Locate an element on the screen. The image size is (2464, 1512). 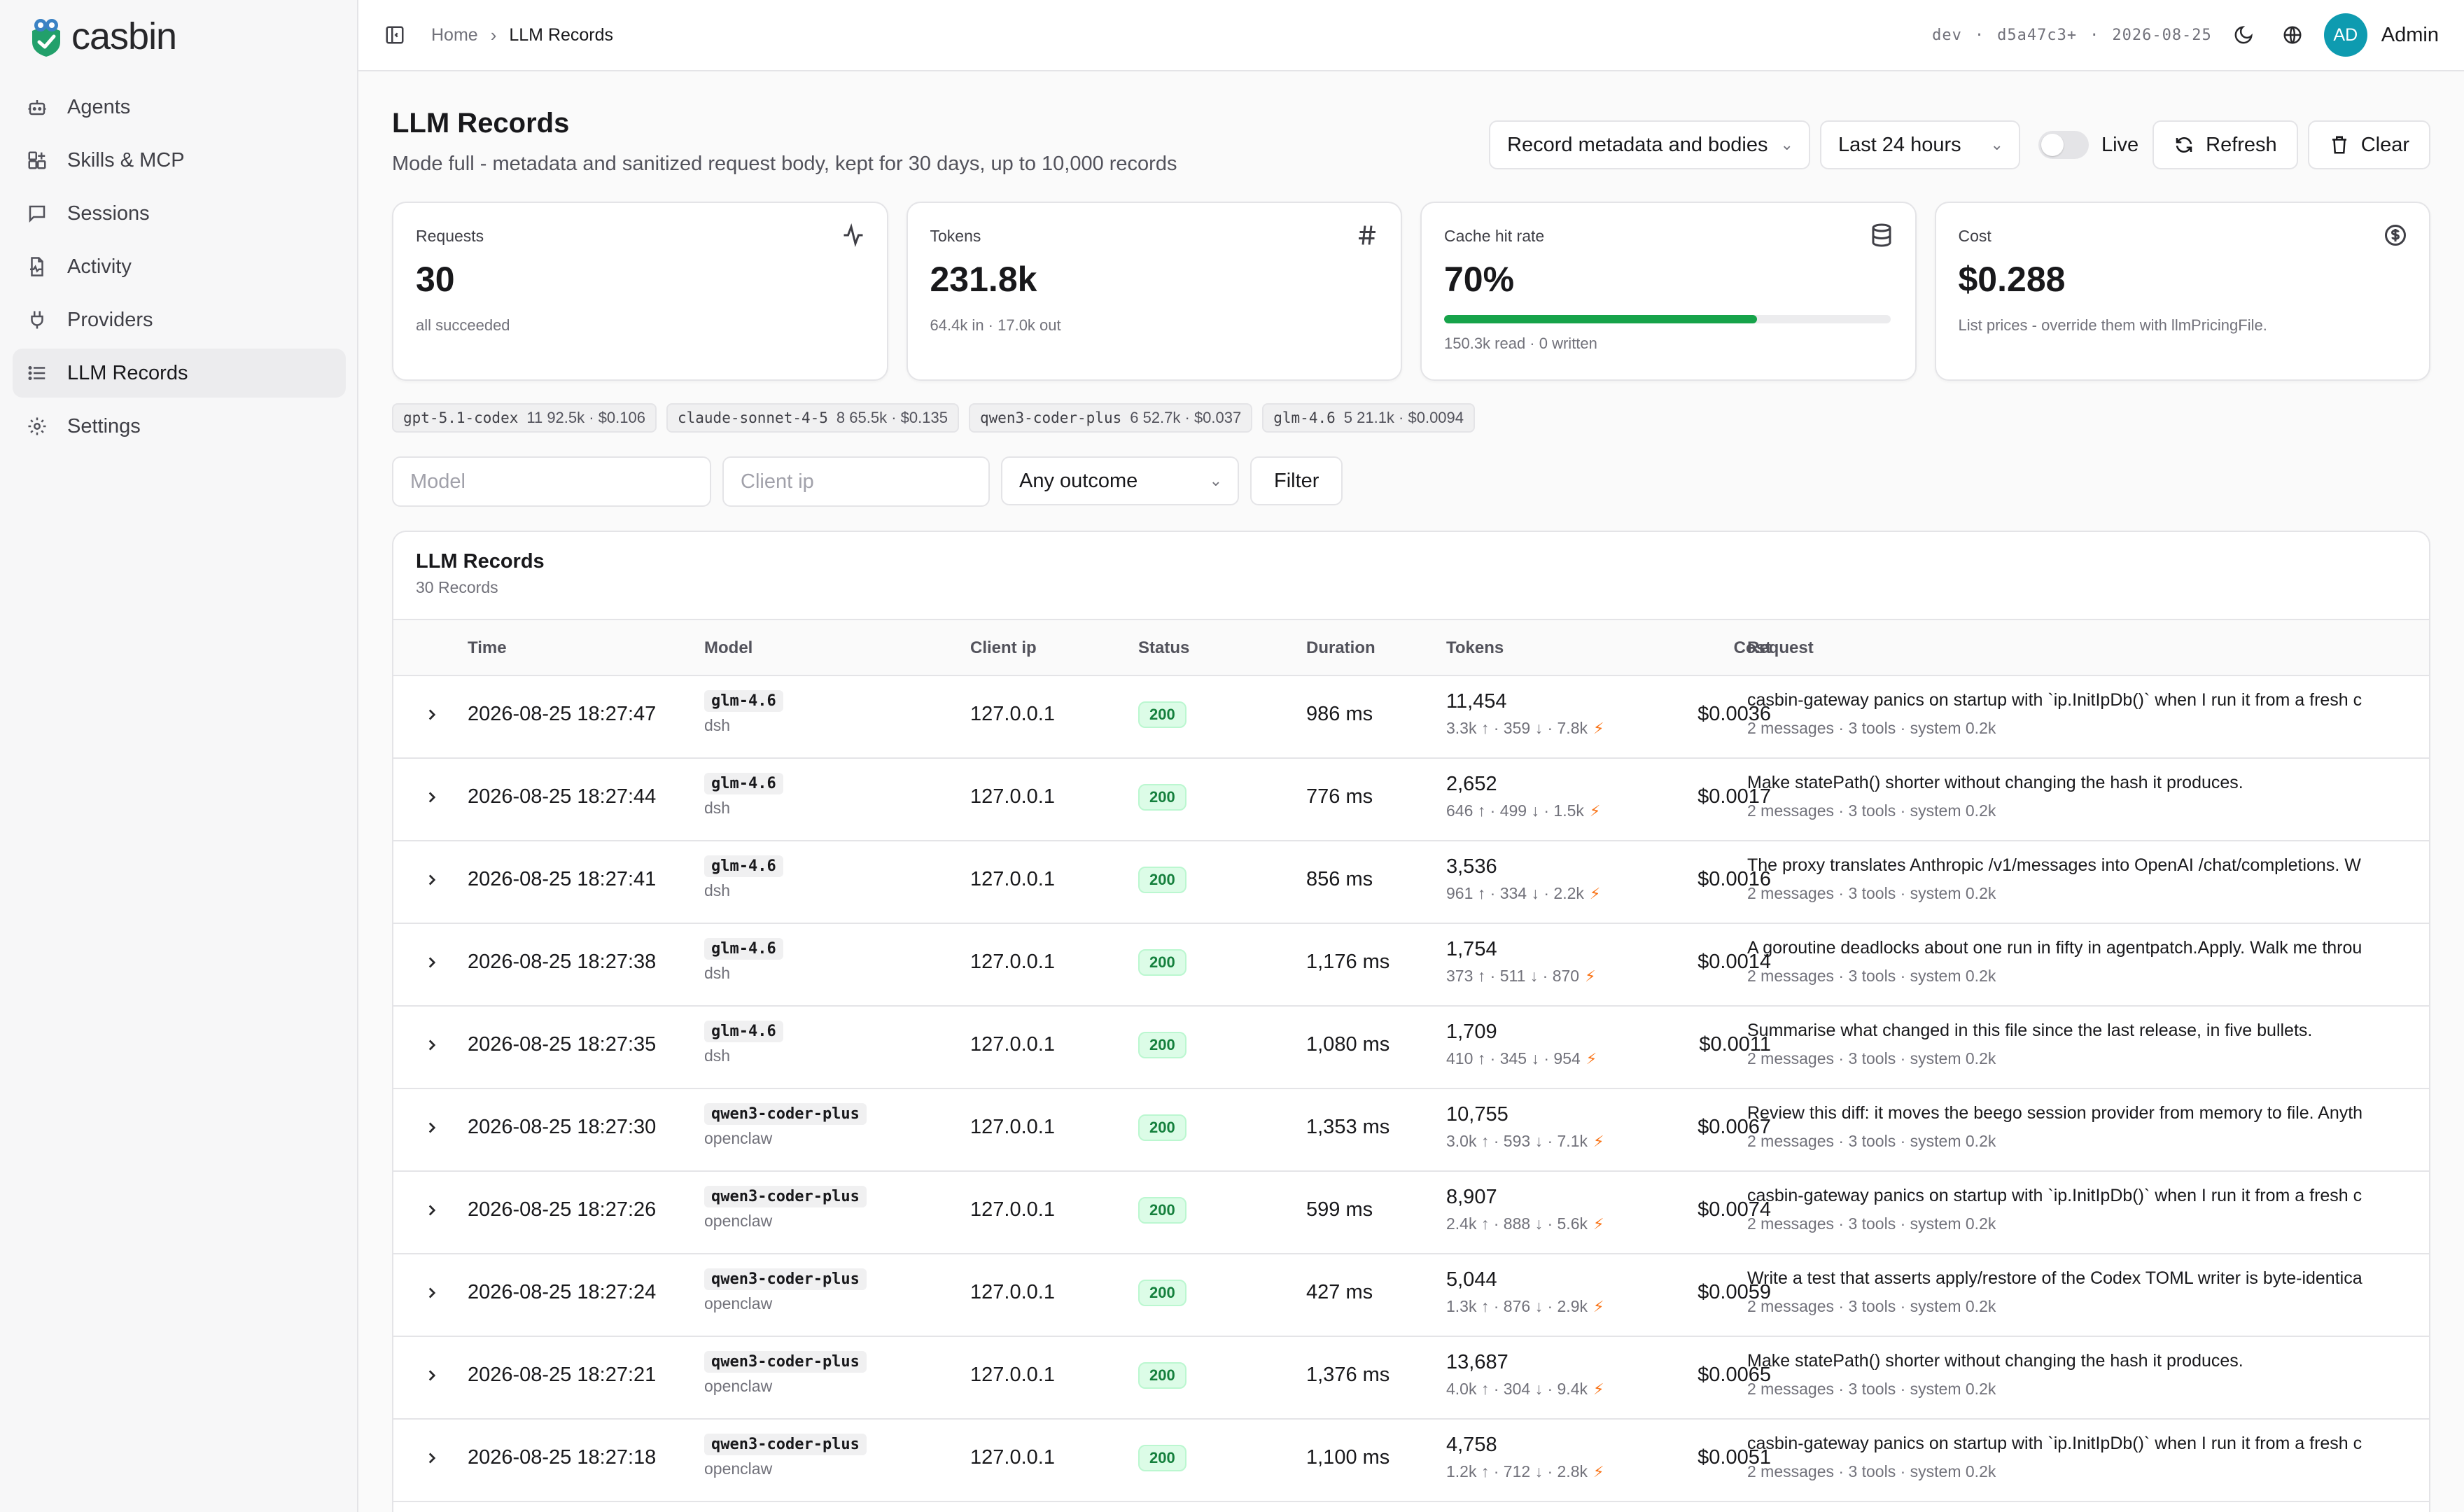
row-tokens-total: 2,652 is located at coordinates (1471, 784).